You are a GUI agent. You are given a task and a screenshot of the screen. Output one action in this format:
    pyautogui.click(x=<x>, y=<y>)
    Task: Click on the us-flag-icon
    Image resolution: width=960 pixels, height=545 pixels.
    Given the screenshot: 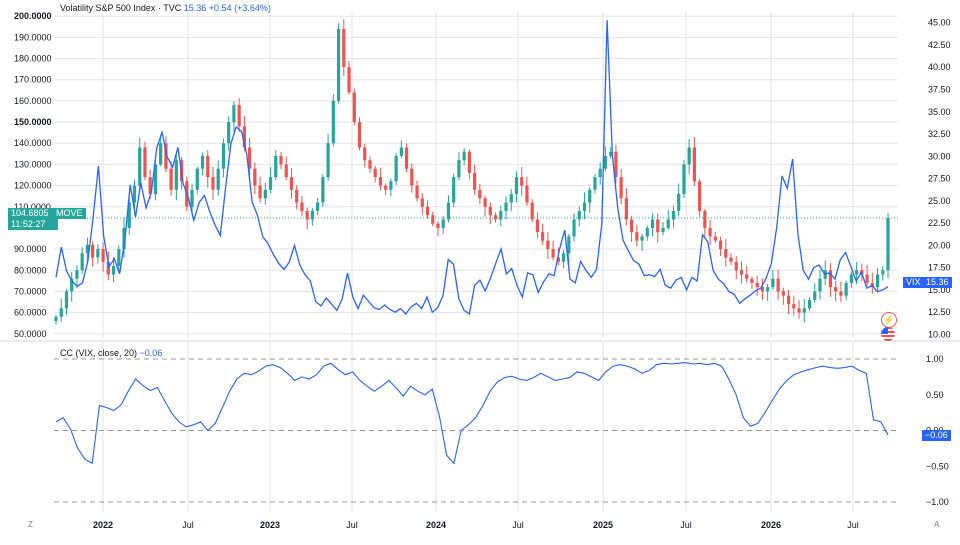 What is the action you would take?
    pyautogui.click(x=888, y=334)
    